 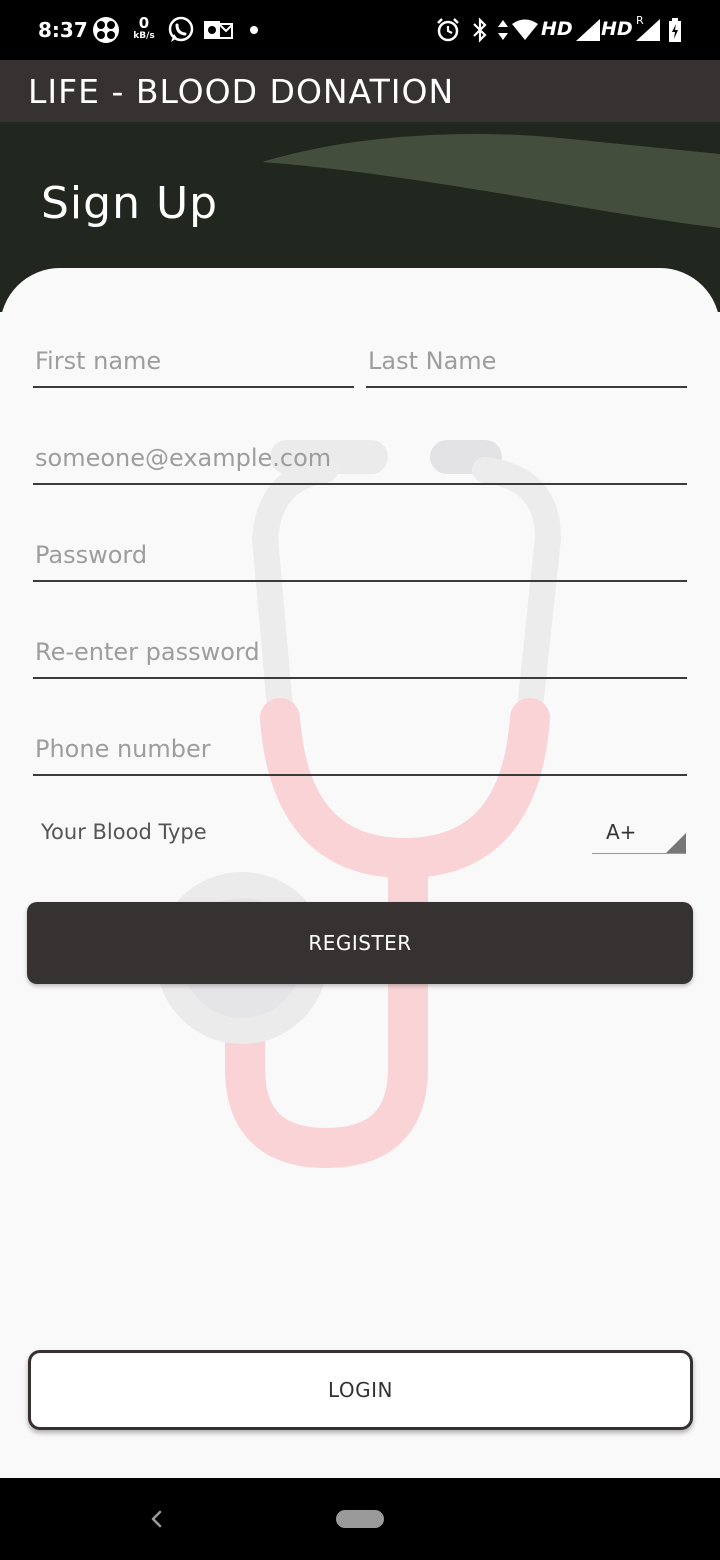 What do you see at coordinates (639, 834) in the screenshot?
I see `blood-type-select: A+` at bounding box center [639, 834].